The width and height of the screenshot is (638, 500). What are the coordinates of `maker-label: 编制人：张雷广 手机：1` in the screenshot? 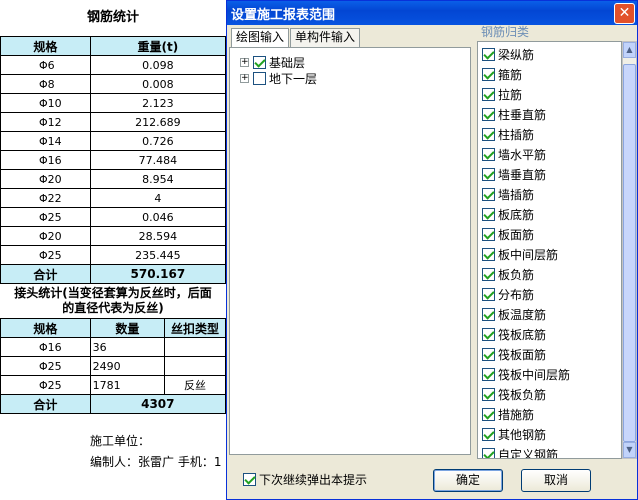 It's located at (156, 462).